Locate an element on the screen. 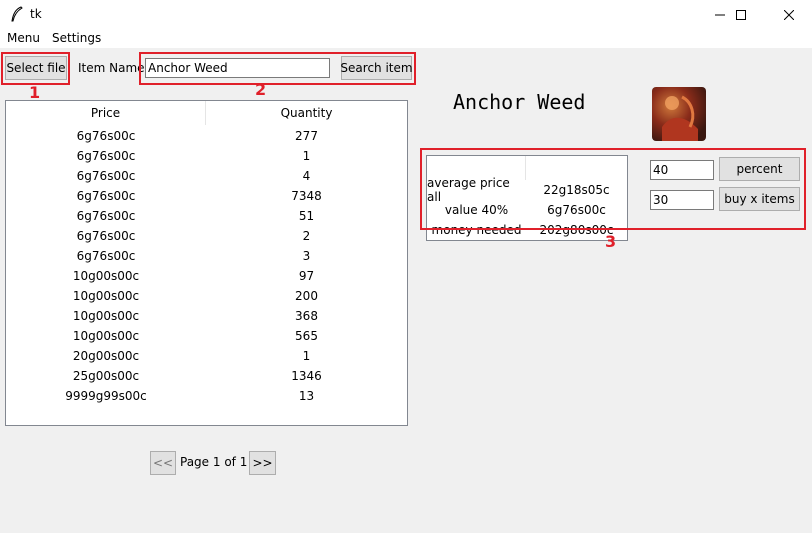 This screenshot has height=533, width=812. item-image is located at coordinates (679, 114).